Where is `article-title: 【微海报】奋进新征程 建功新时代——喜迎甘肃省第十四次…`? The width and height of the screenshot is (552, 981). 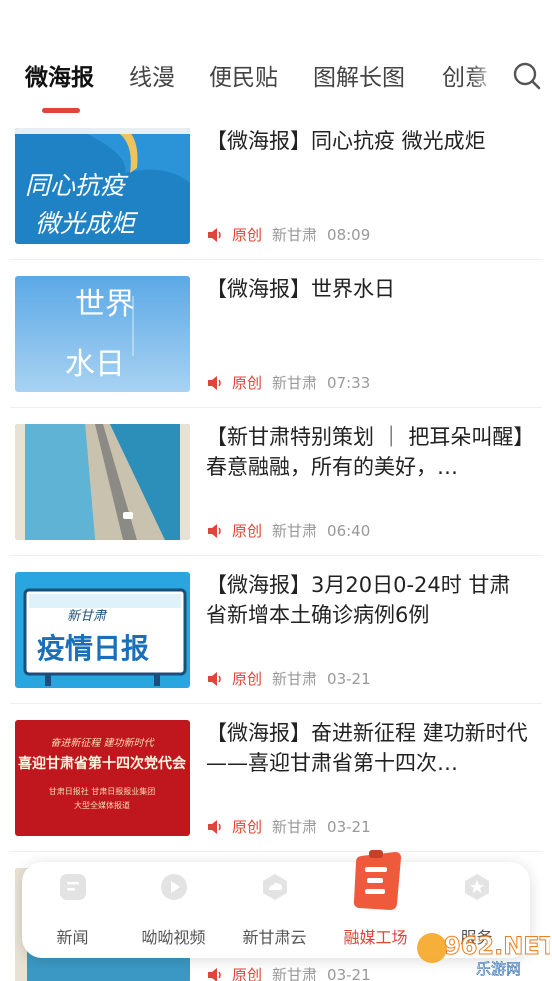
article-title: 【微海报】奋进新征程 建功新时代——喜迎甘肃省第十四次… is located at coordinates (367, 748).